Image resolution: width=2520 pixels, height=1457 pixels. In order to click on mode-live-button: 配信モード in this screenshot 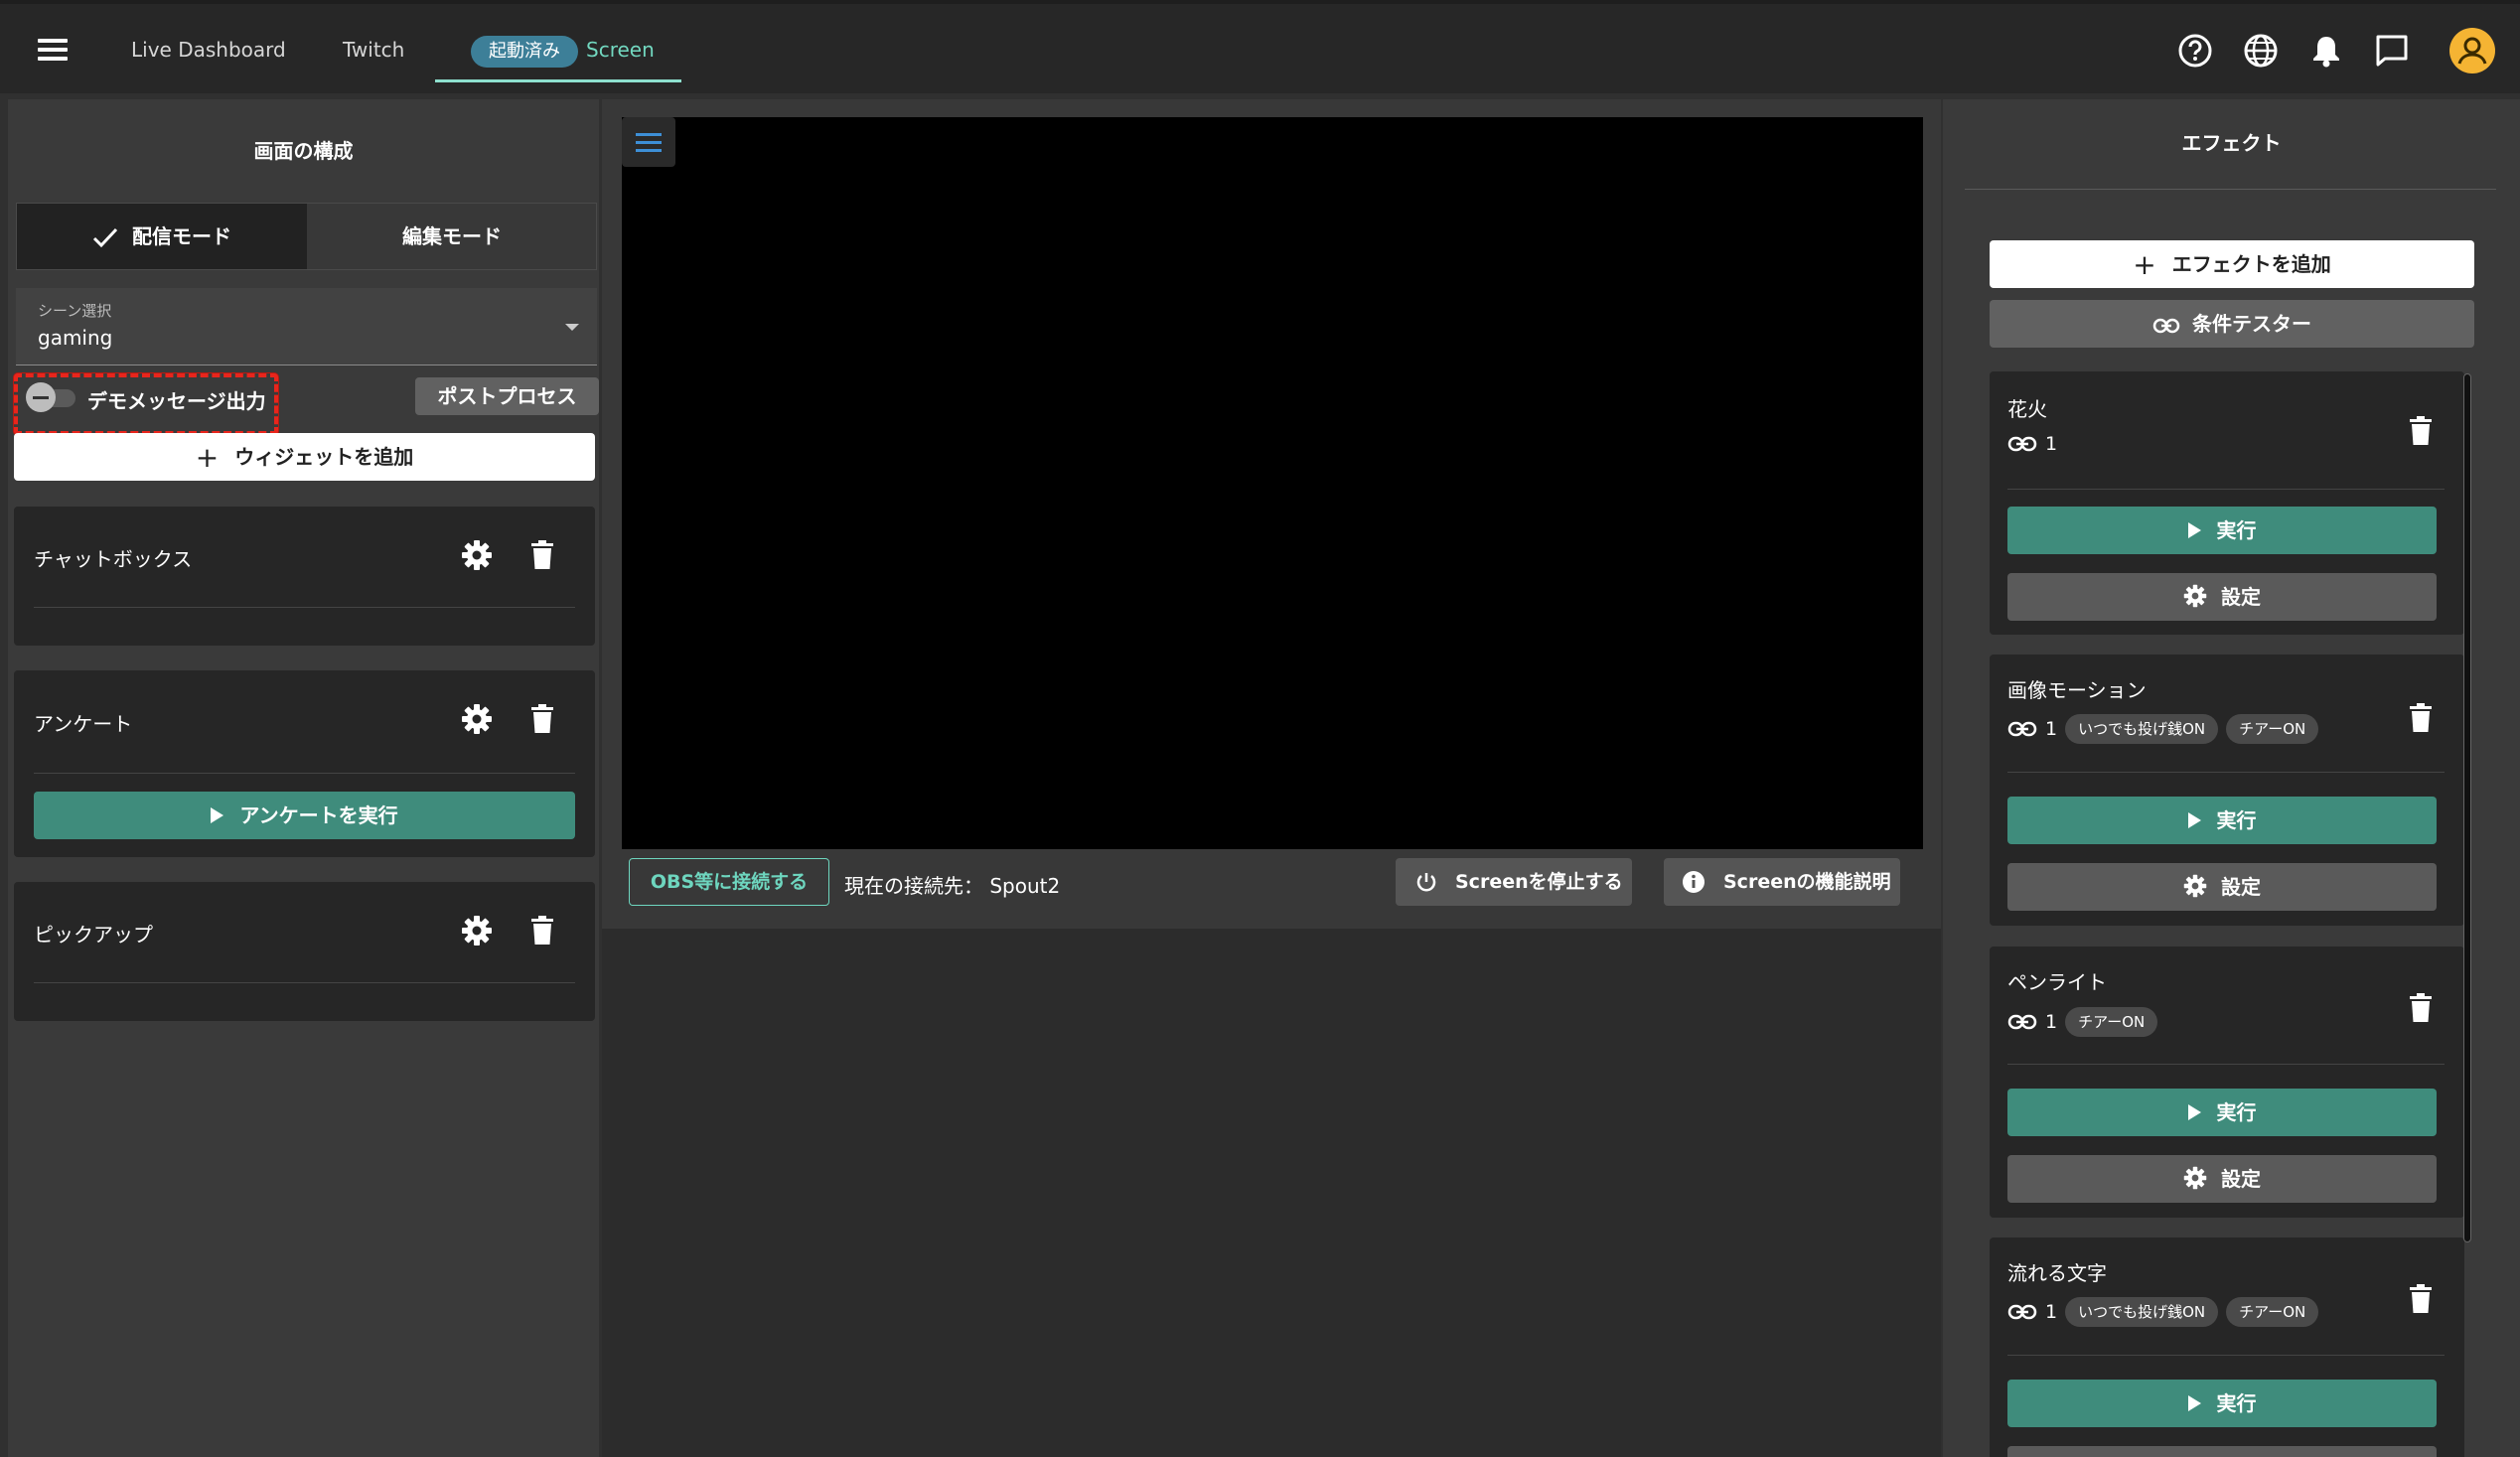, I will do `click(162, 237)`.